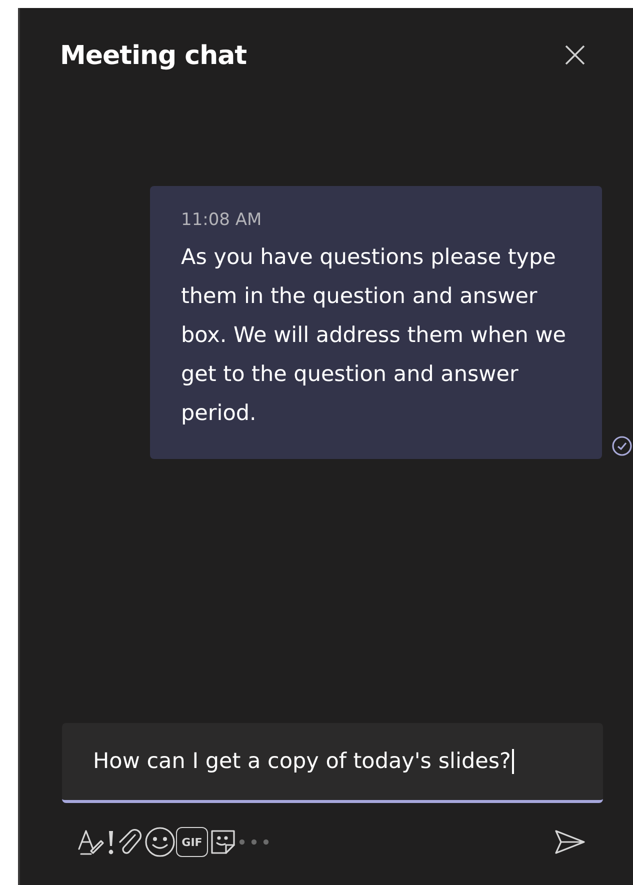 The height and width of the screenshot is (885, 633). I want to click on chat-title: Meeting chat, so click(153, 56).